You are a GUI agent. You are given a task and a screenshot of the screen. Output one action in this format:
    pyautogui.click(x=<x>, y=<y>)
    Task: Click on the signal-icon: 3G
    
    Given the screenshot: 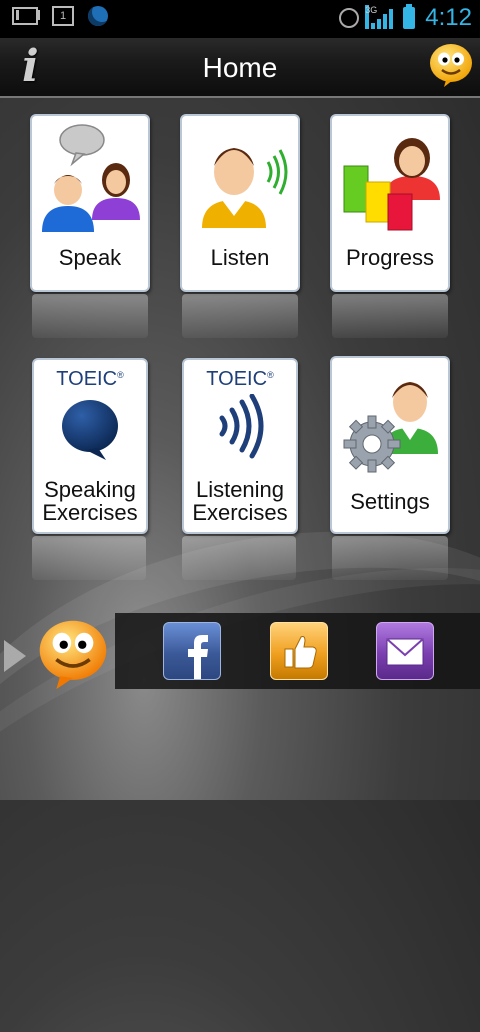 What is the action you would take?
    pyautogui.click(x=379, y=17)
    